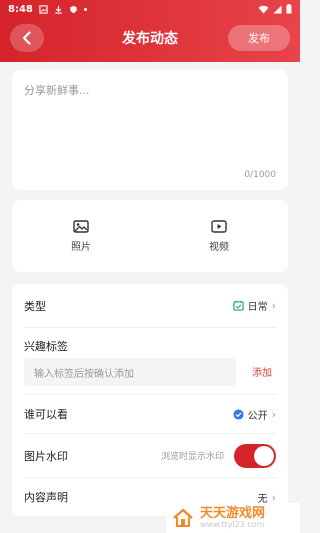  Describe the element at coordinates (46, 414) in the screenshot. I see `visibility-label: 谁可以看` at that location.